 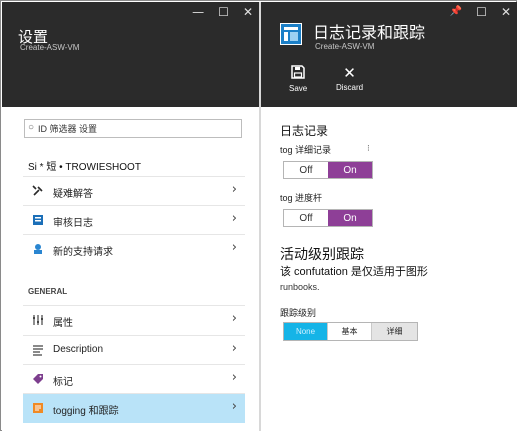 What do you see at coordinates (350, 87) in the screenshot?
I see `discard-label: Discard` at bounding box center [350, 87].